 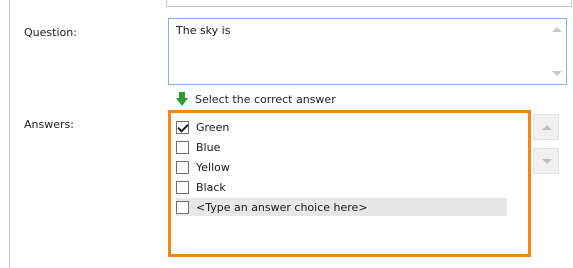 What do you see at coordinates (557, 51) in the screenshot?
I see `question-scrollbar` at bounding box center [557, 51].